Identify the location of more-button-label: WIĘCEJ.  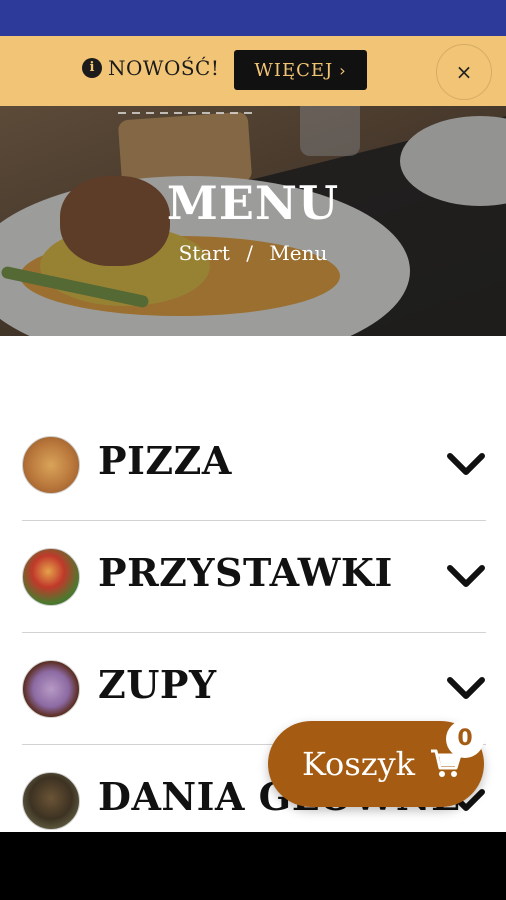
(294, 70).